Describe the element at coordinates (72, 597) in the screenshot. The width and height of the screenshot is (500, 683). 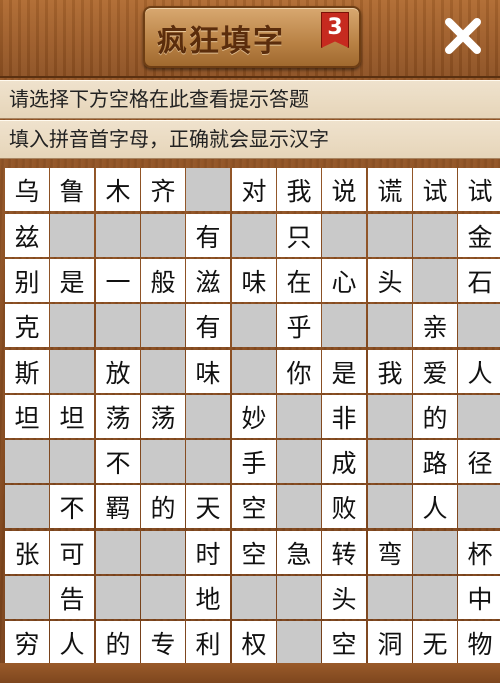
I see `grid-cell-filled: 告` at that location.